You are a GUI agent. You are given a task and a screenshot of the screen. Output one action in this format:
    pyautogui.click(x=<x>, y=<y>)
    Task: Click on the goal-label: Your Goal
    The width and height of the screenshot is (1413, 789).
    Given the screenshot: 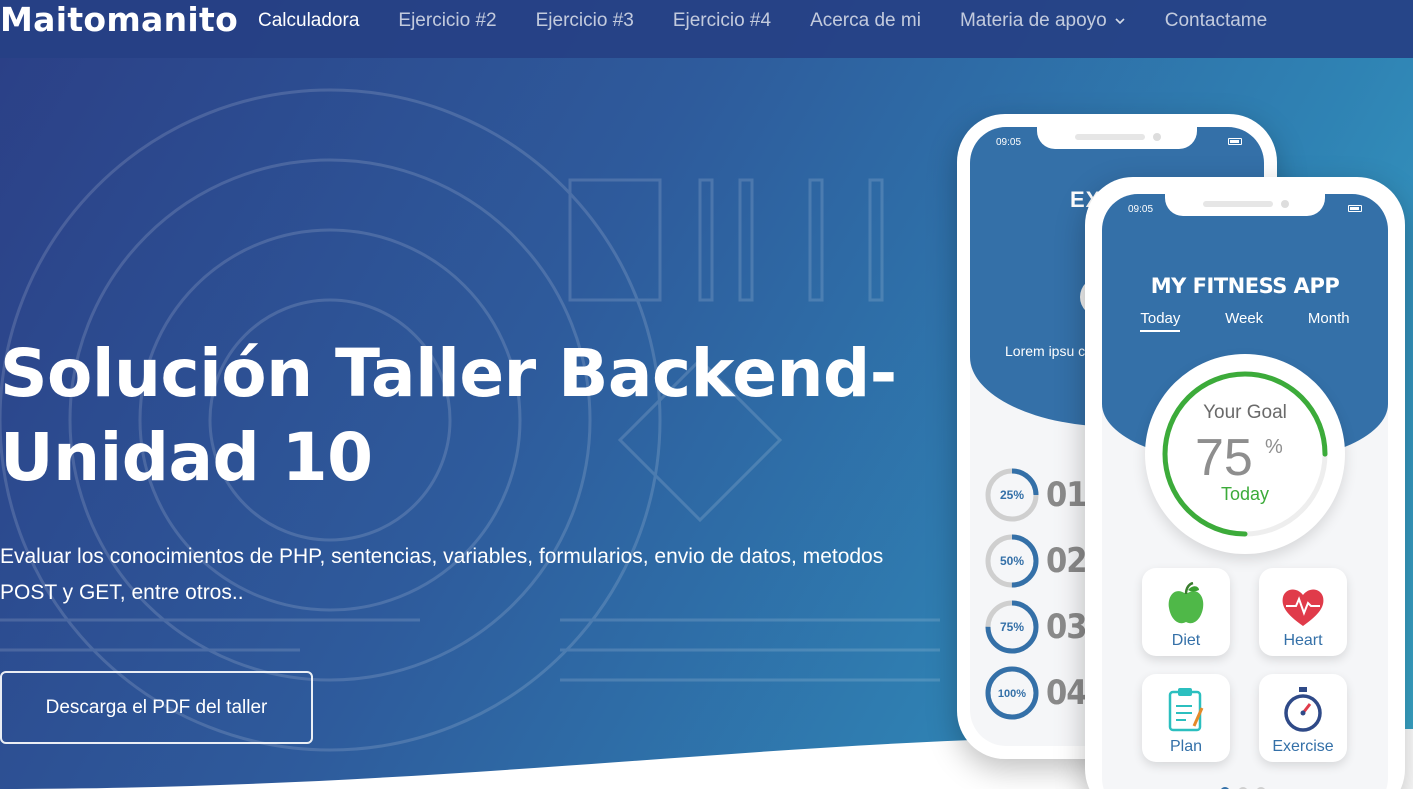 What is the action you would take?
    pyautogui.click(x=1245, y=412)
    